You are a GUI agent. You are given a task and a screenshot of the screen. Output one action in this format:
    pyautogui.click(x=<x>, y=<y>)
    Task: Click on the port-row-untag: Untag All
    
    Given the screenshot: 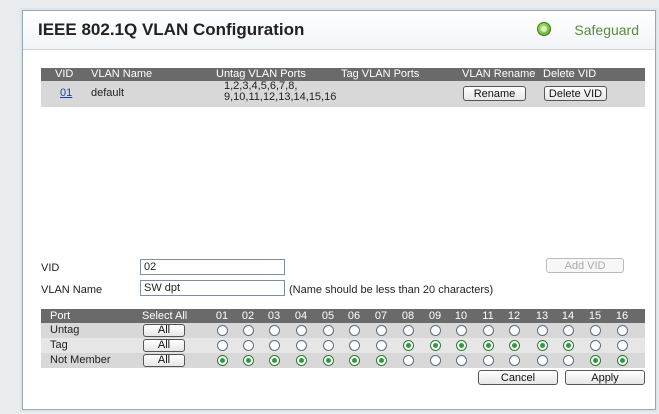 What is the action you would take?
    pyautogui.click(x=343, y=330)
    